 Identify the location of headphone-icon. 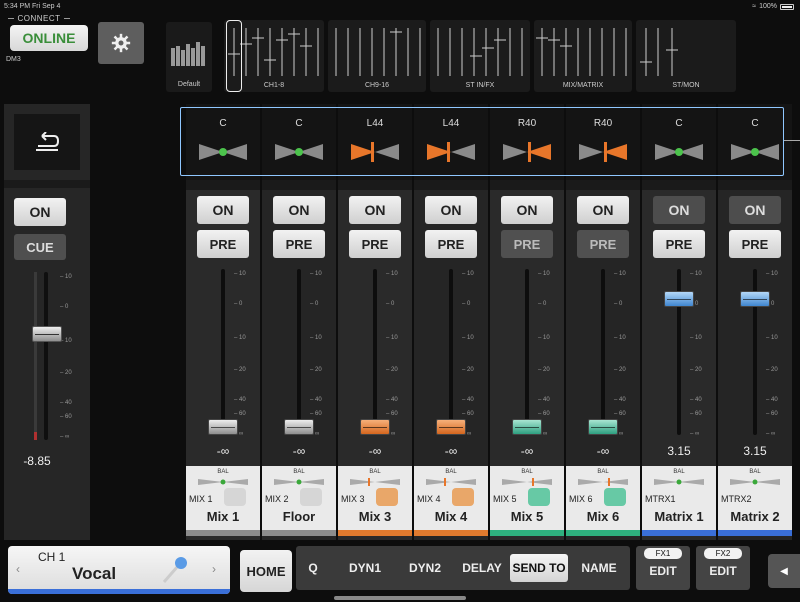
(311, 497).